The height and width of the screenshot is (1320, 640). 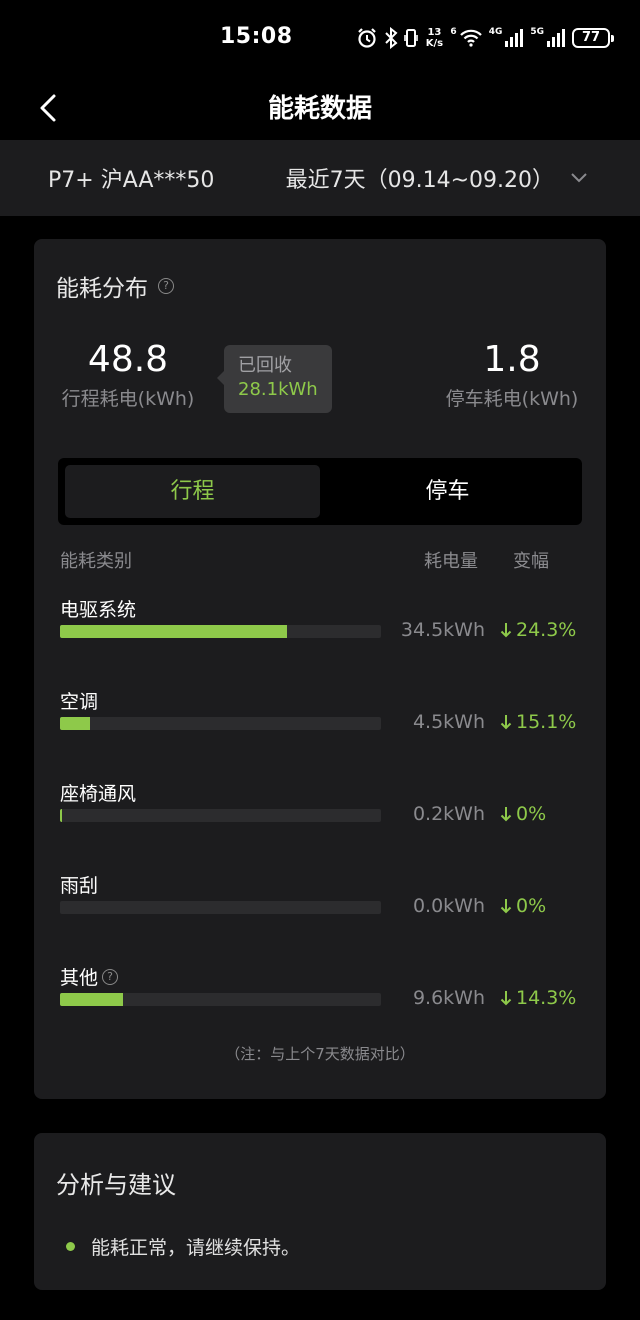 What do you see at coordinates (196, 1248) in the screenshot?
I see `advice-text: 能耗正常，请继续保持。` at bounding box center [196, 1248].